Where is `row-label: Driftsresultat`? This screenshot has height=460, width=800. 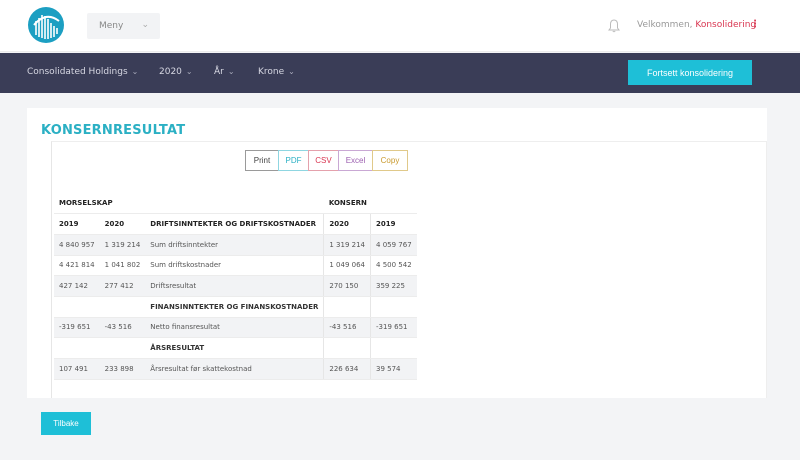 row-label: Driftsresultat is located at coordinates (234, 286).